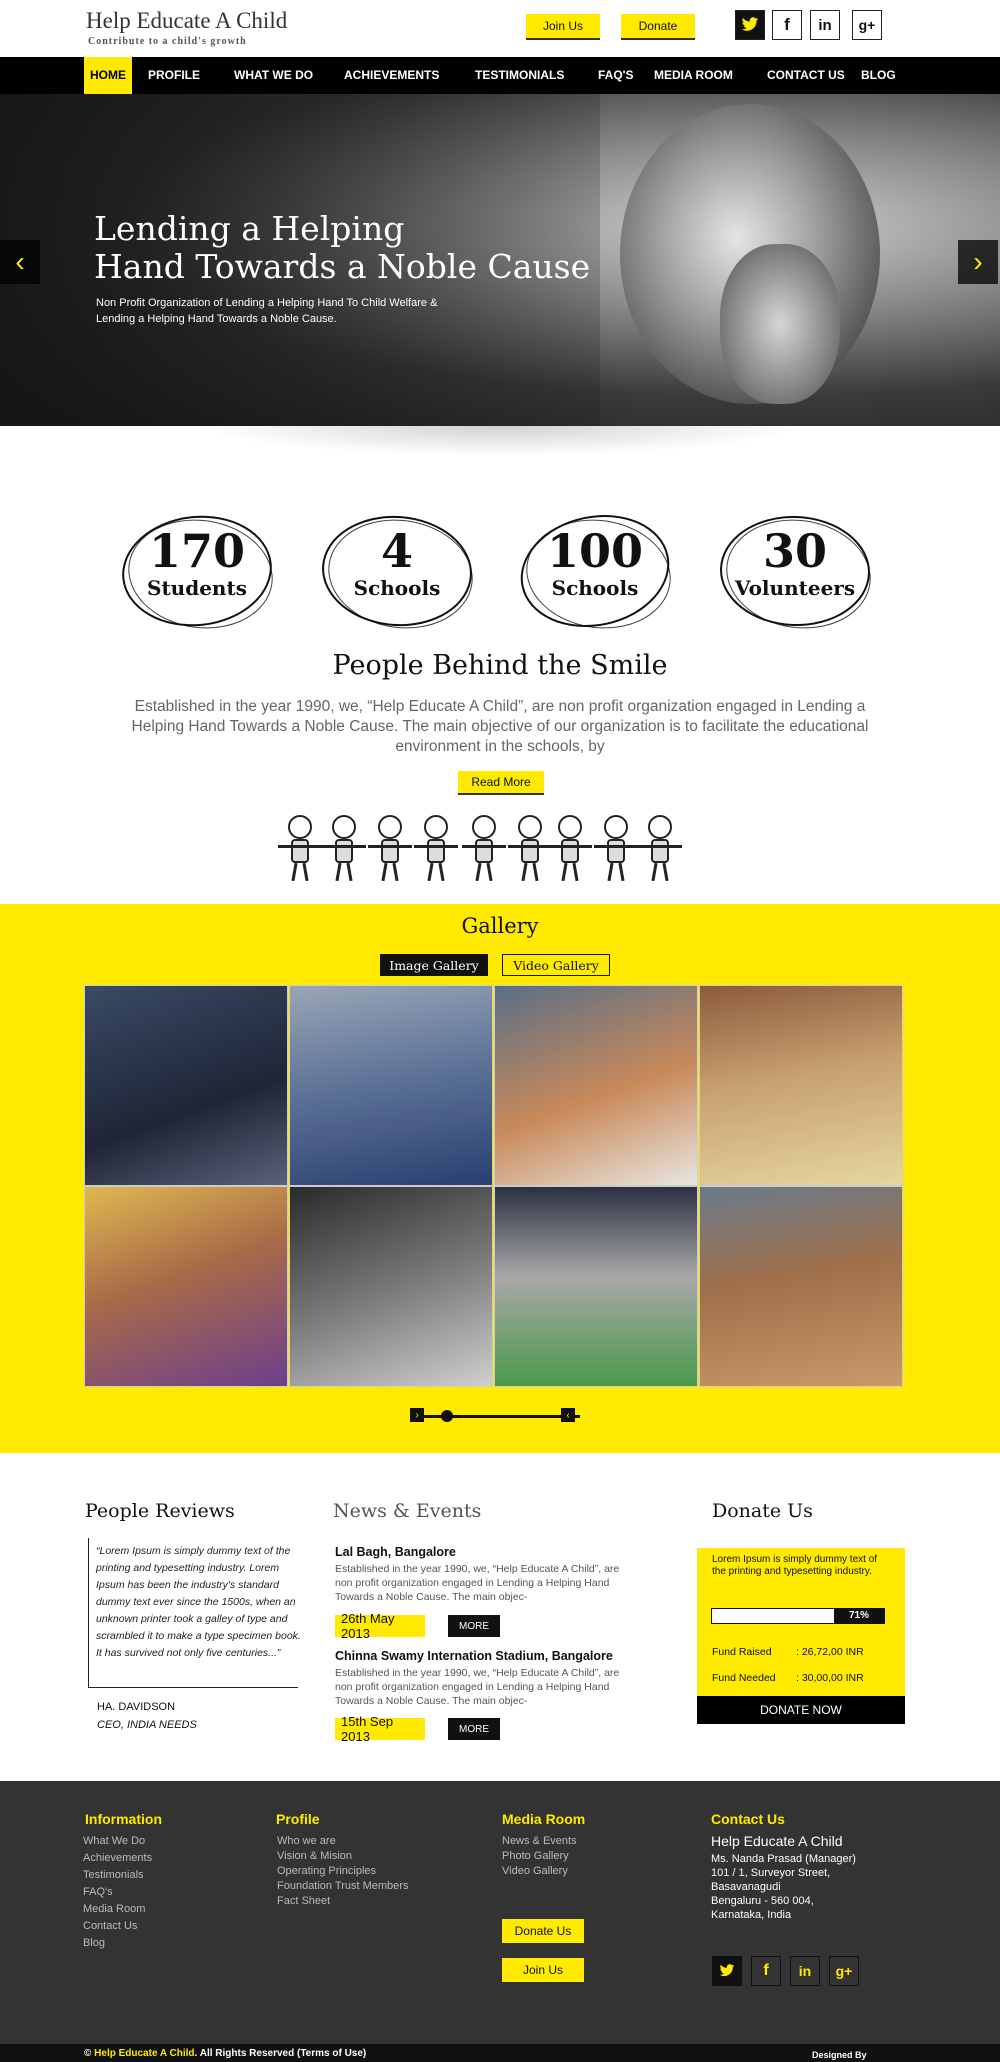 This screenshot has width=1000, height=2062. I want to click on footer-link: Blog, so click(94, 1943).